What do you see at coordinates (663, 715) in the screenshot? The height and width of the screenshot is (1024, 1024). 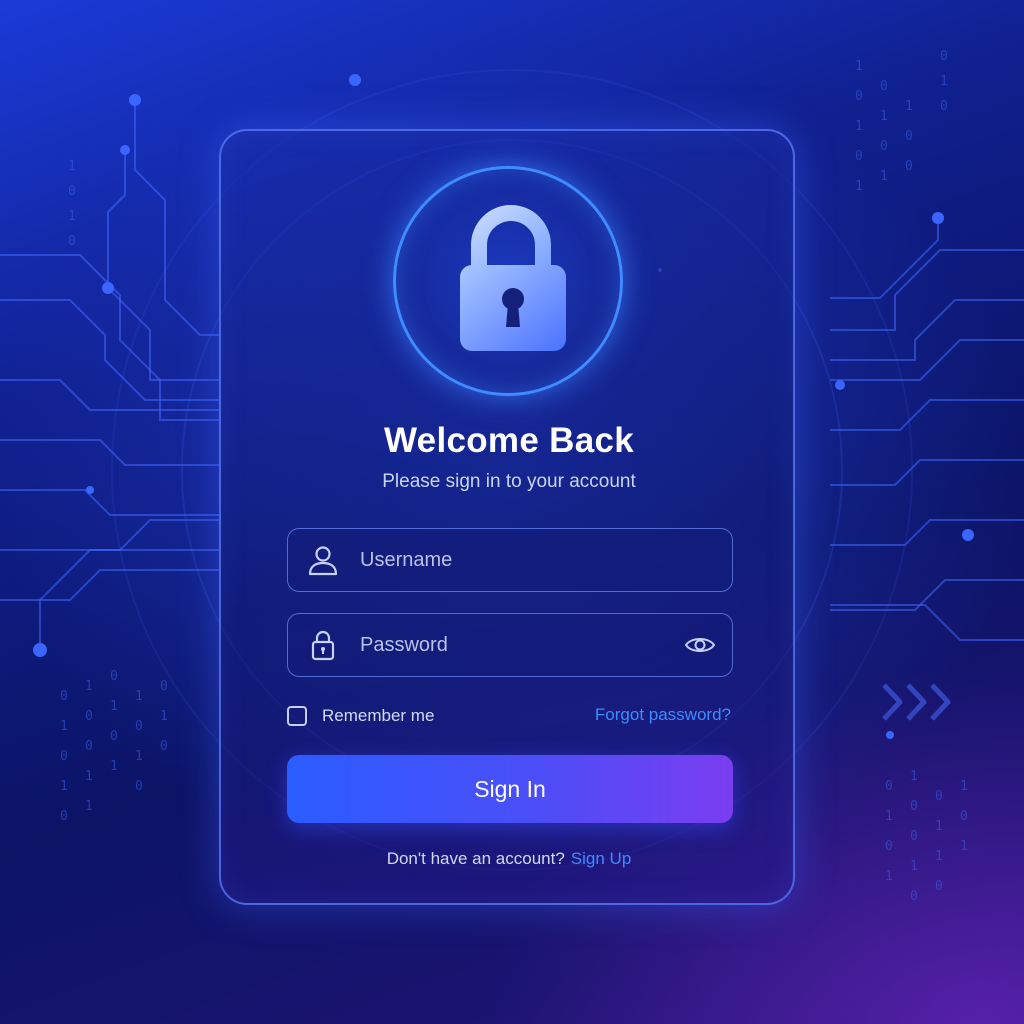 I see `forgot-password-link: Forgot password?` at bounding box center [663, 715].